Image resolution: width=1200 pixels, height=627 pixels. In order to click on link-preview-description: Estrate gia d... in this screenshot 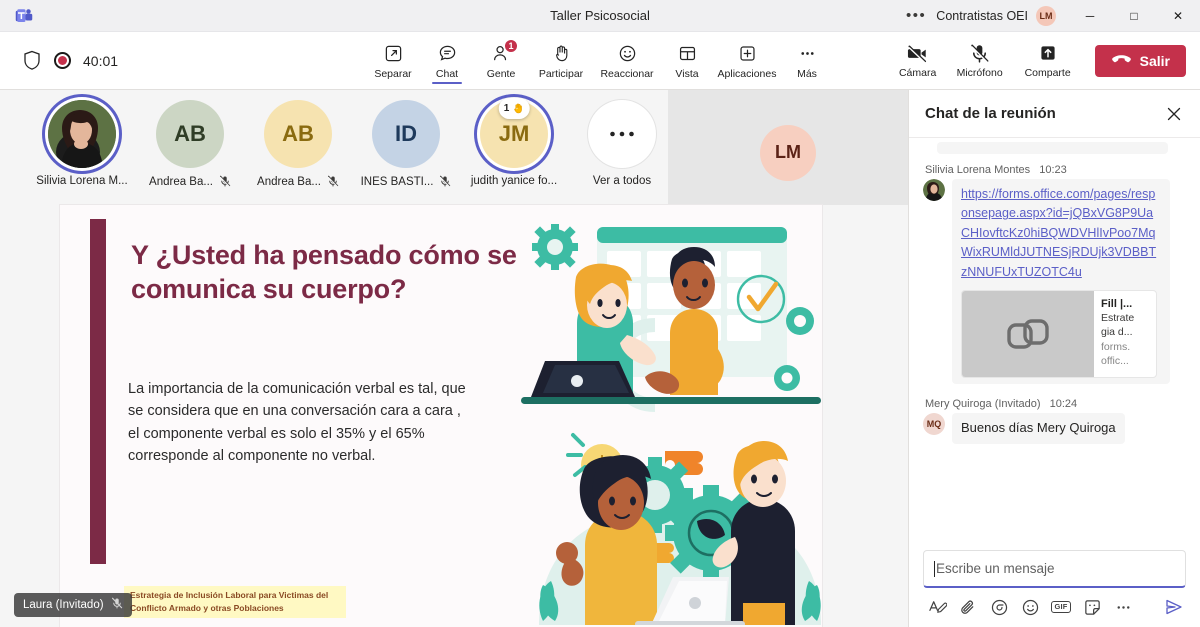, I will do `click(1118, 325)`.